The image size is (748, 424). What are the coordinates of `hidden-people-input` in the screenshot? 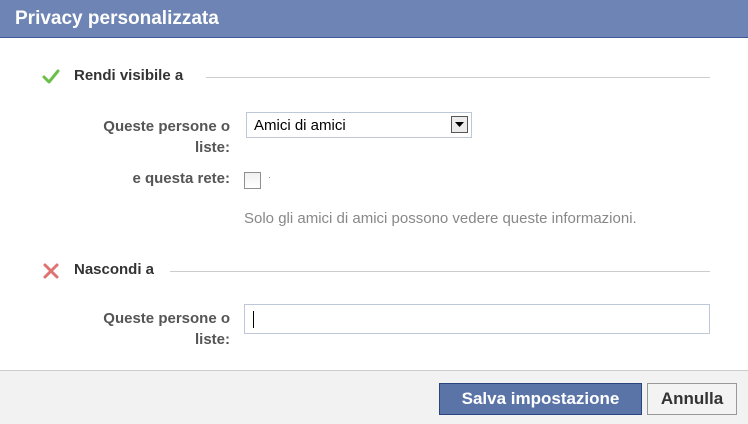 It's located at (477, 319).